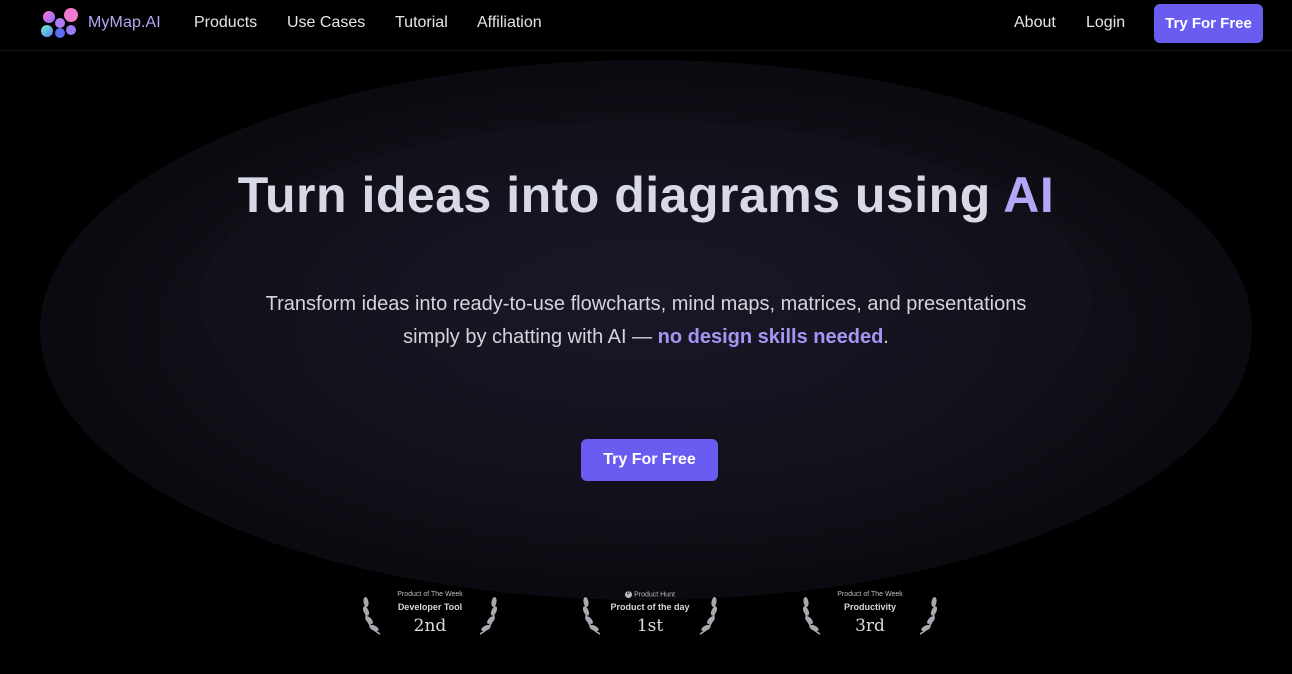 The image size is (1292, 674). Describe the element at coordinates (1208, 23) in the screenshot. I see `nav-try-free-button: Try For Free` at that location.